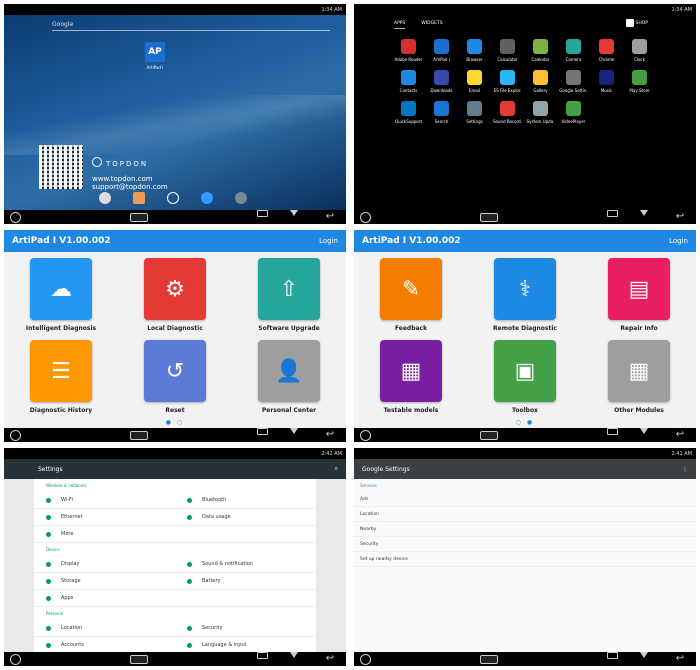  Describe the element at coordinates (525, 377) in the screenshot. I see `tile-toolbox: ▣ Toolbox` at that location.